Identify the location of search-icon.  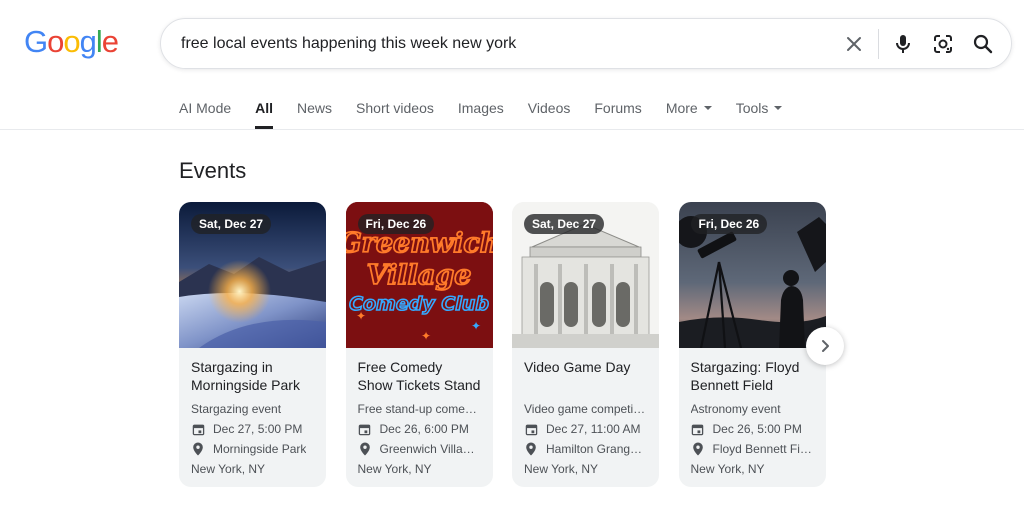
(983, 43).